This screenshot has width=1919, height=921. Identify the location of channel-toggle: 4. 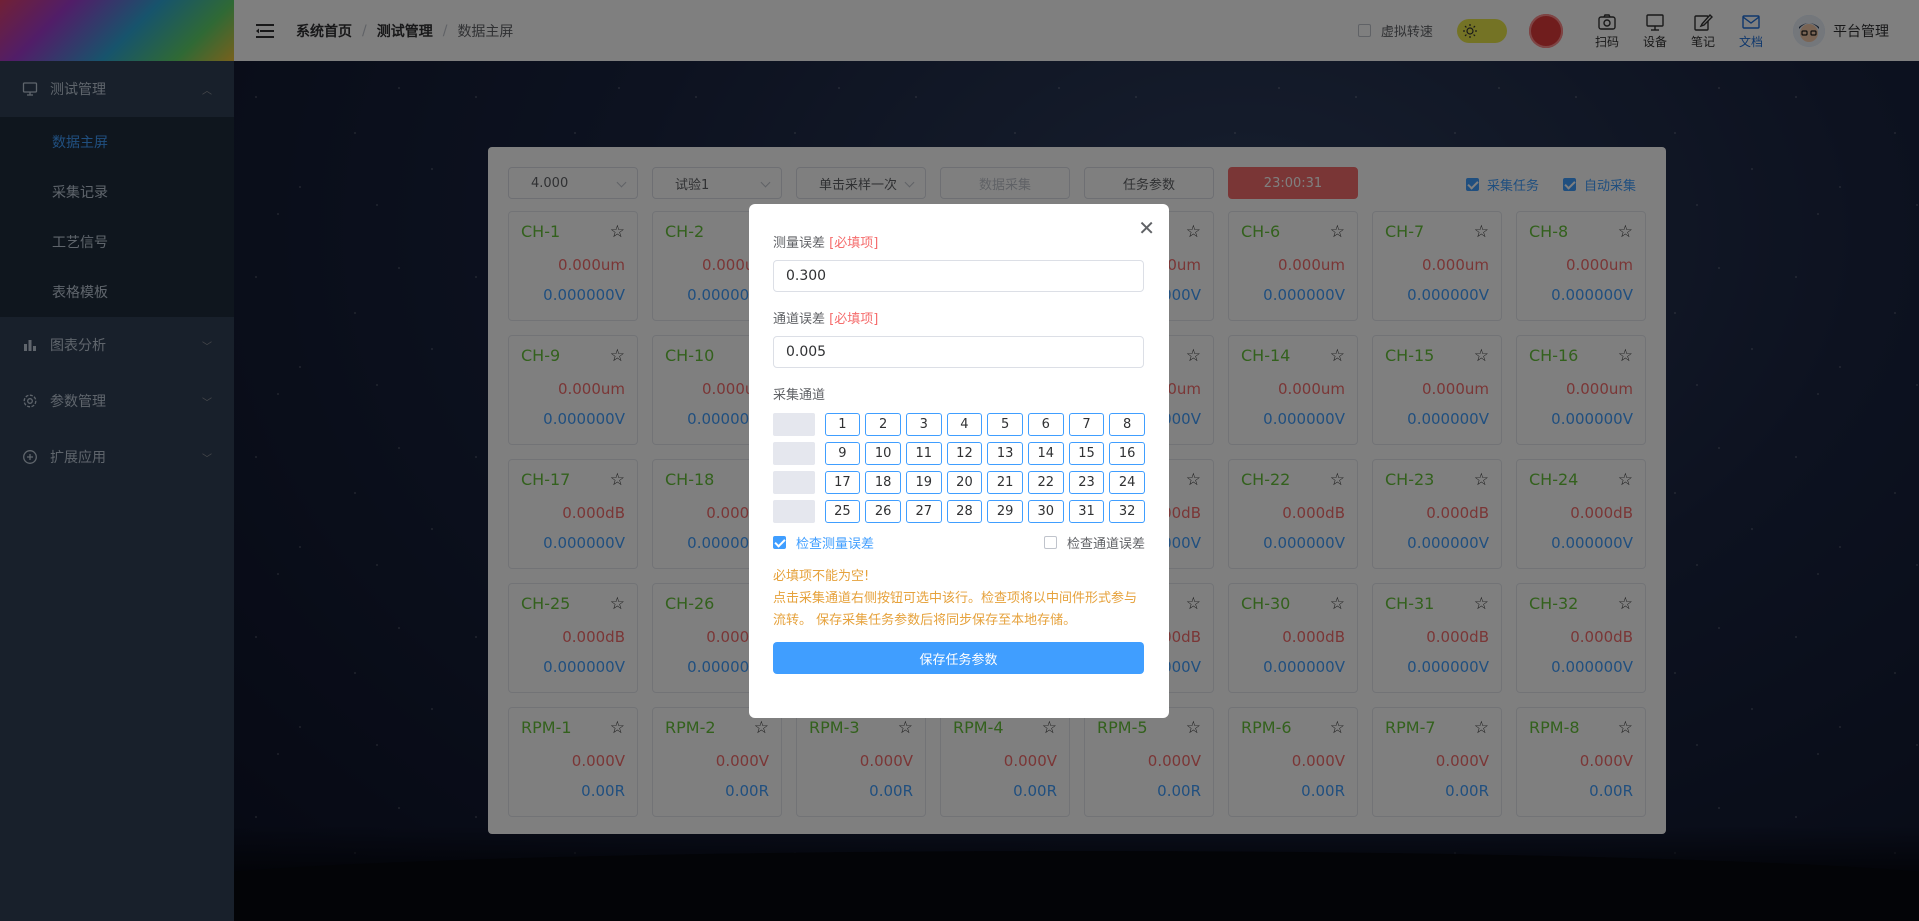
(964, 424).